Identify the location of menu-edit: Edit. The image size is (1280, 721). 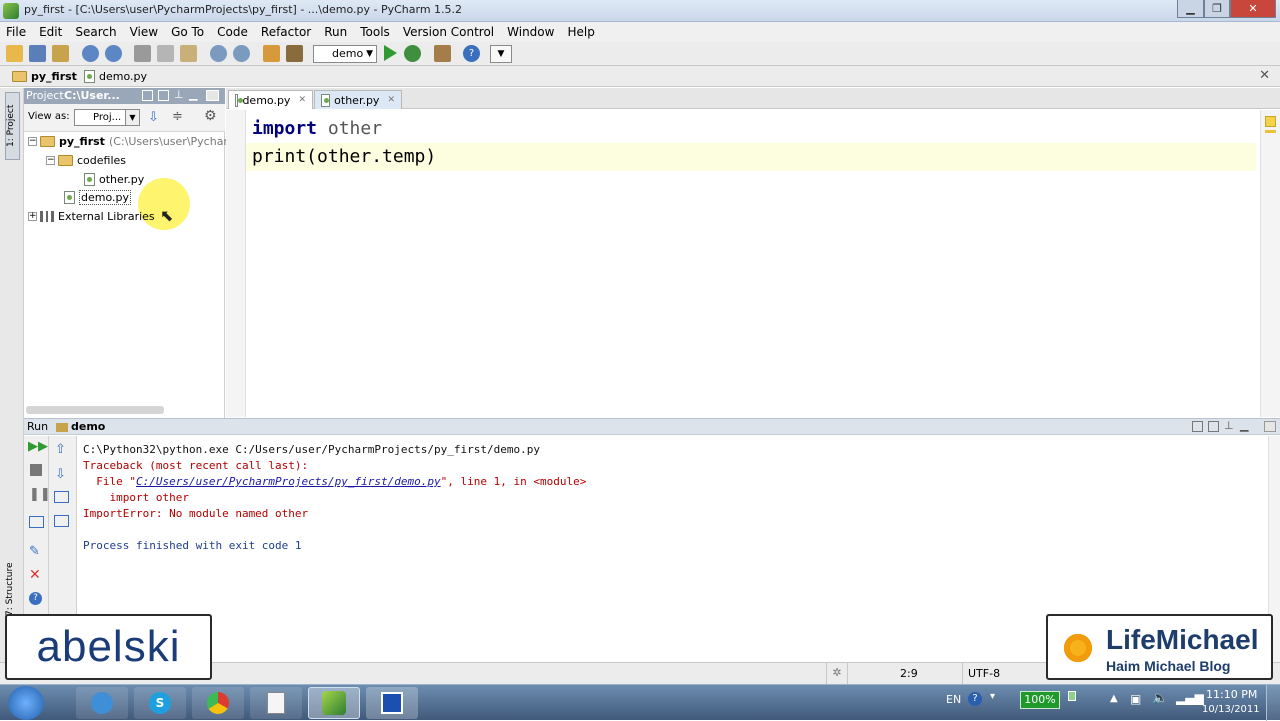
(50, 32).